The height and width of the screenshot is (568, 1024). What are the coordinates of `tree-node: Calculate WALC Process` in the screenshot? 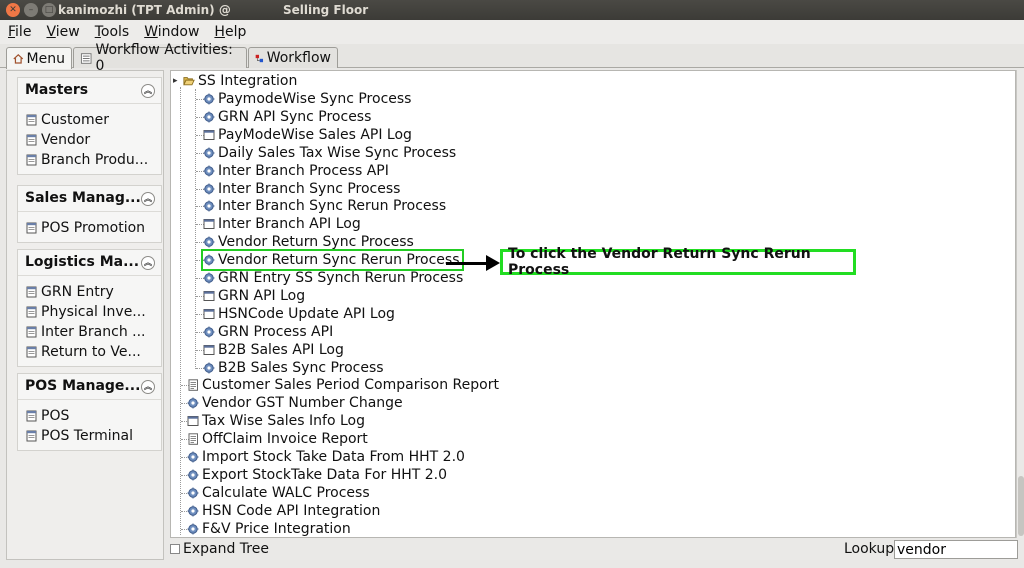 It's located at (278, 493).